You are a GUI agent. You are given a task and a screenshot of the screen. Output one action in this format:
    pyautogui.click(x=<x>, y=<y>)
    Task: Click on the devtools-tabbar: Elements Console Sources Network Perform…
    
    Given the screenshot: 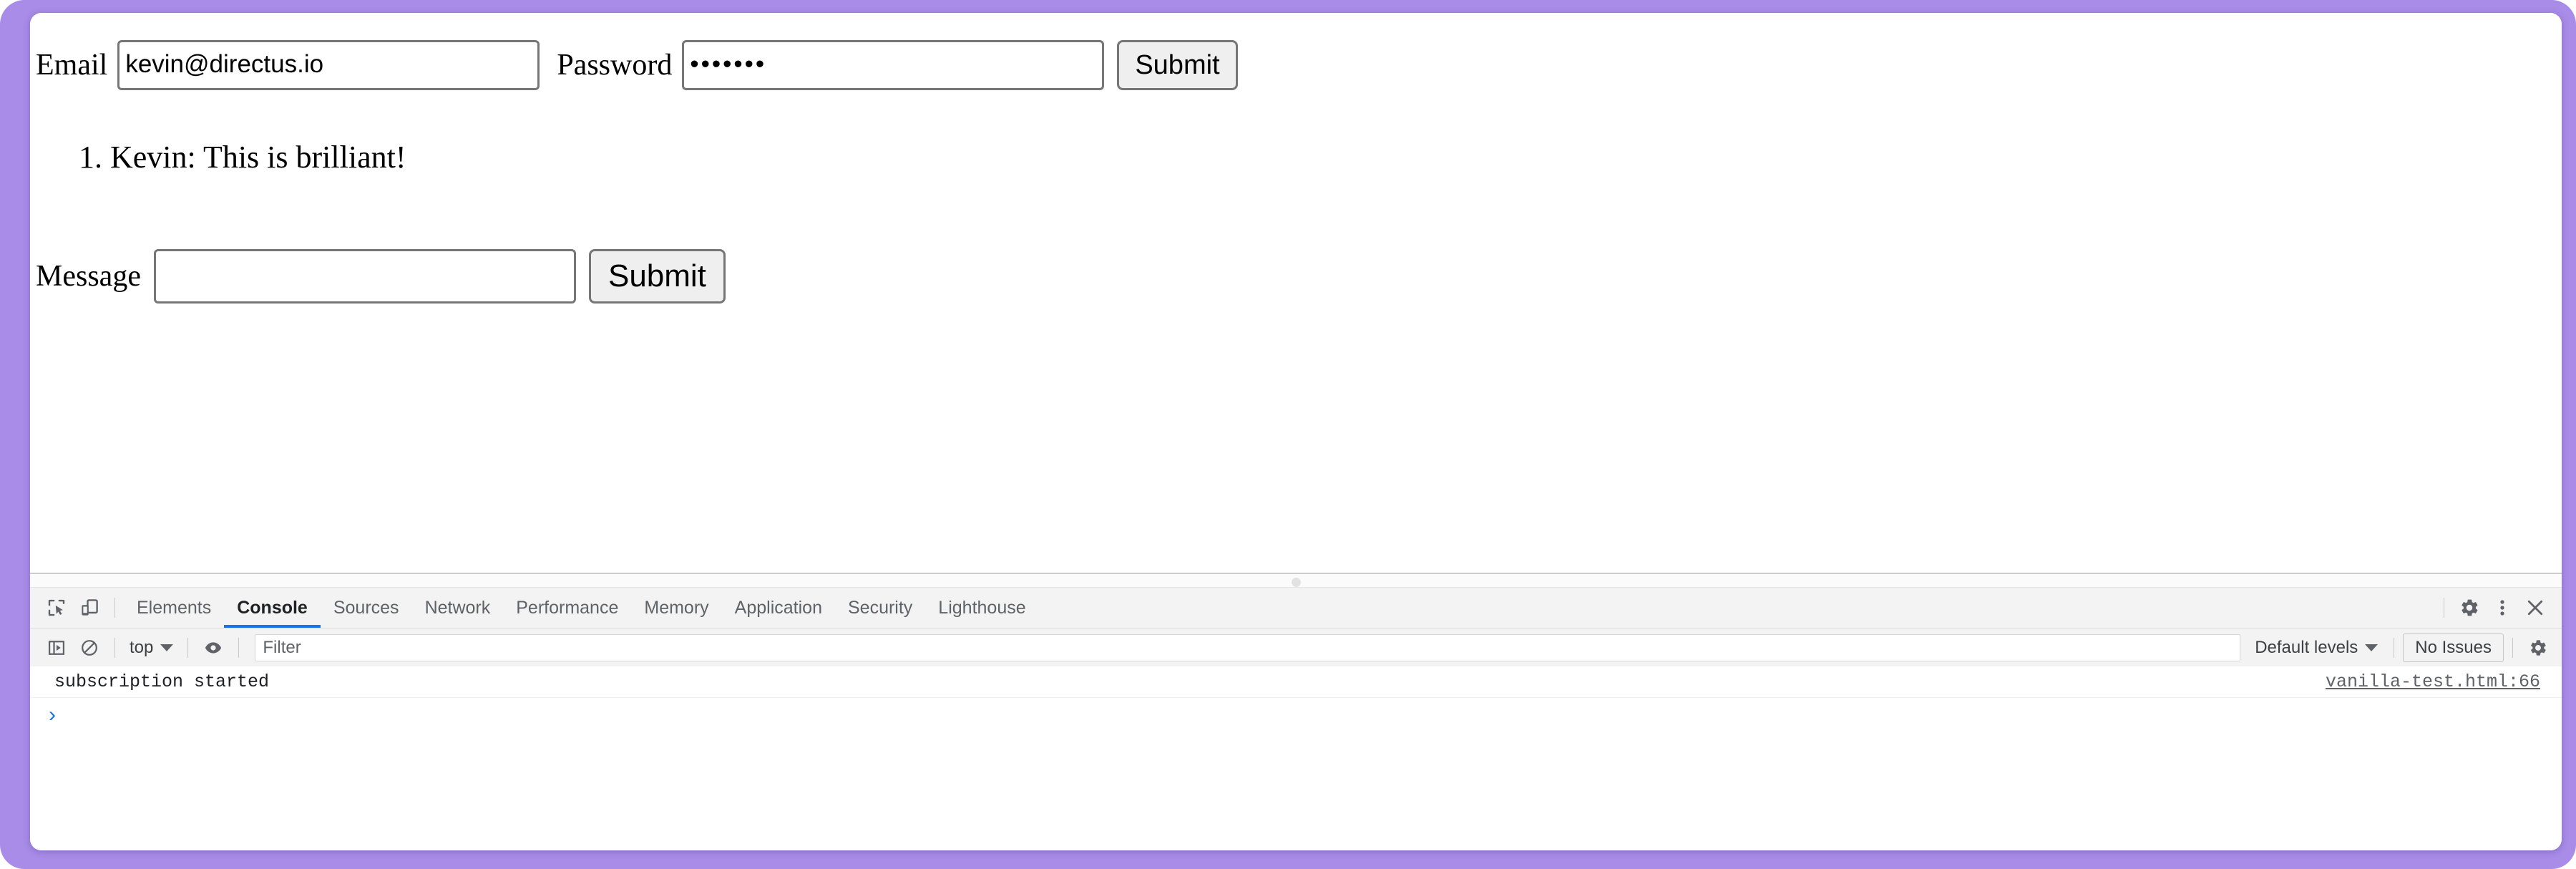 What is the action you would take?
    pyautogui.click(x=1296, y=608)
    